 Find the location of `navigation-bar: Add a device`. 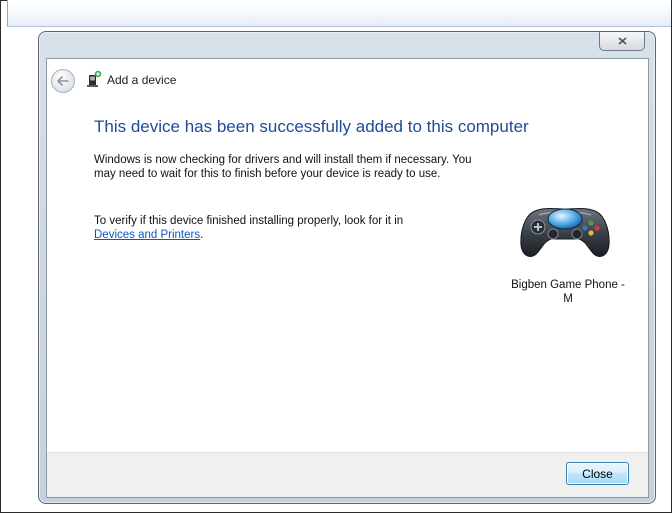

navigation-bar: Add a device is located at coordinates (347, 80).